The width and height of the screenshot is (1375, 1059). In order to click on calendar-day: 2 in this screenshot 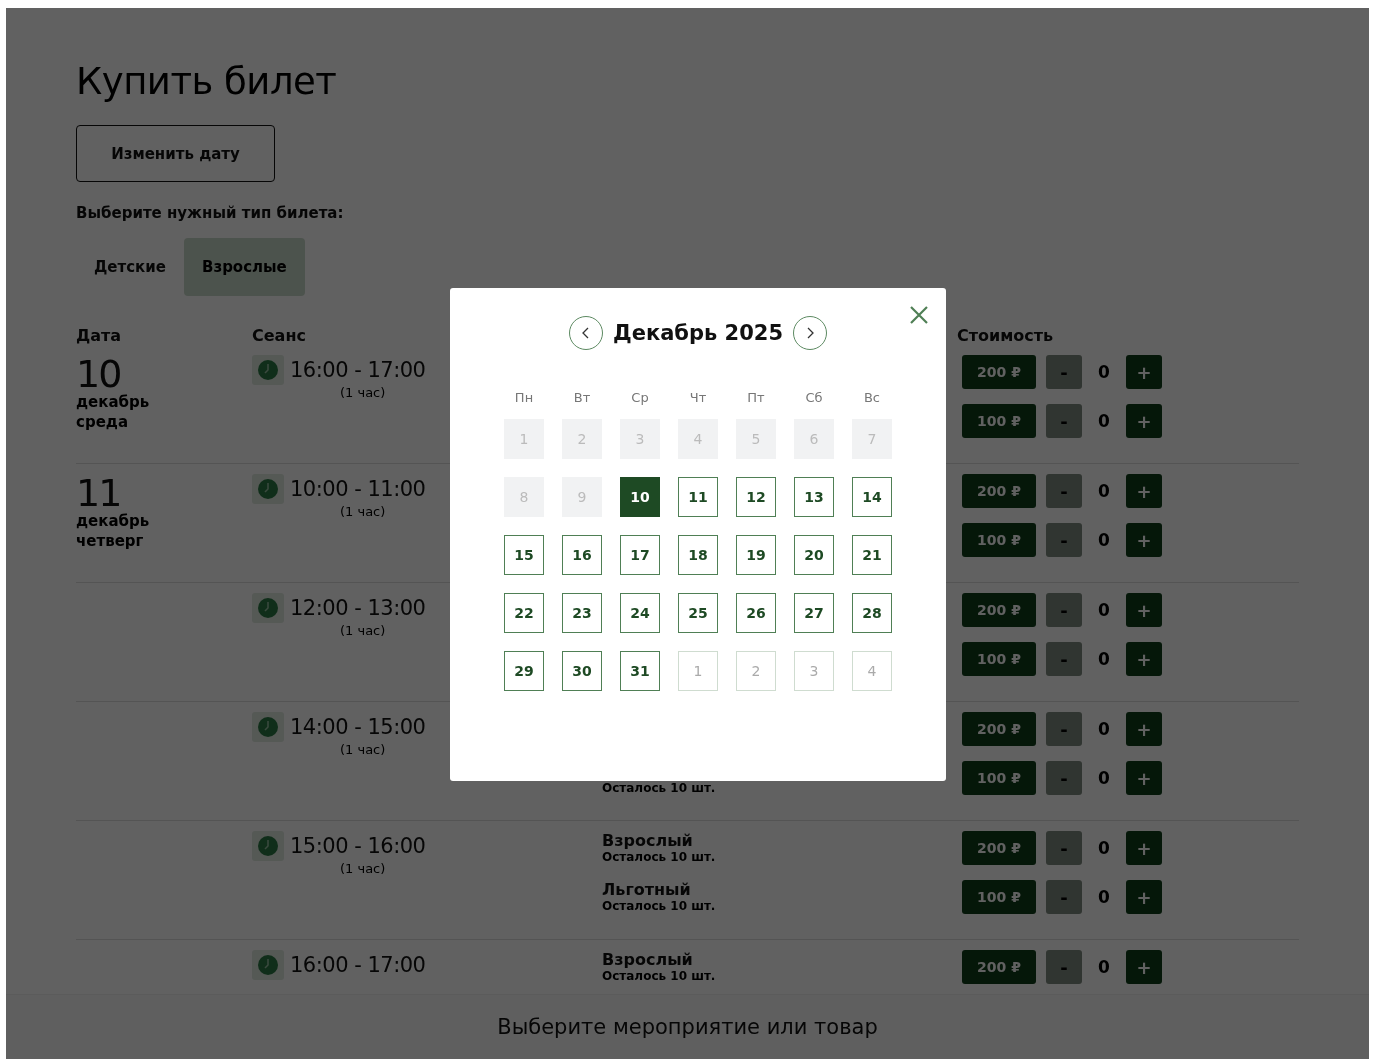, I will do `click(756, 671)`.